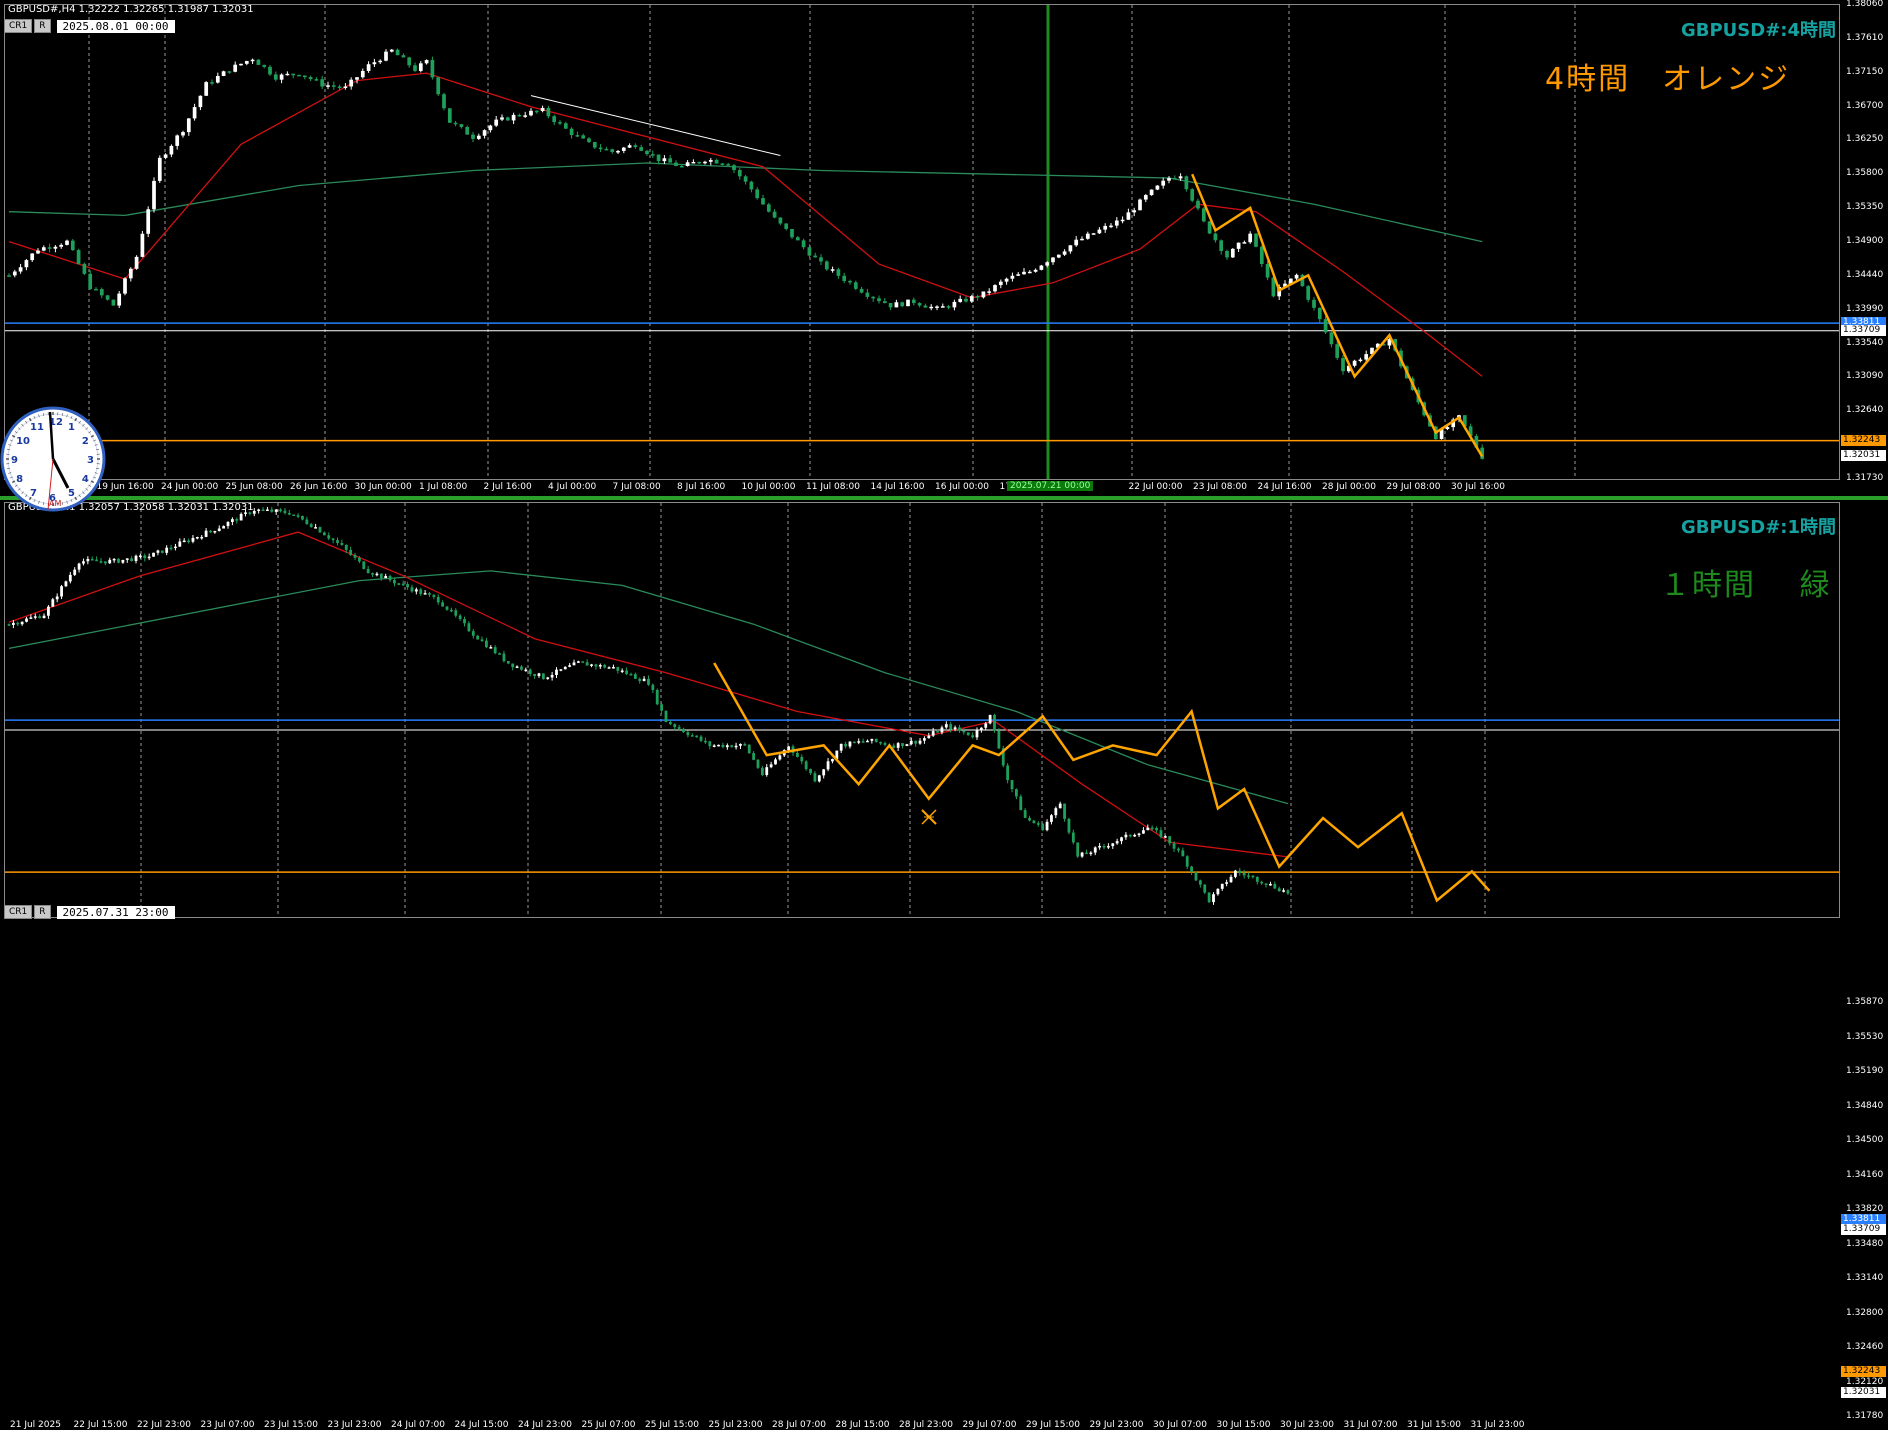  What do you see at coordinates (42, 912) in the screenshot?
I see `h1-tab-r: R` at bounding box center [42, 912].